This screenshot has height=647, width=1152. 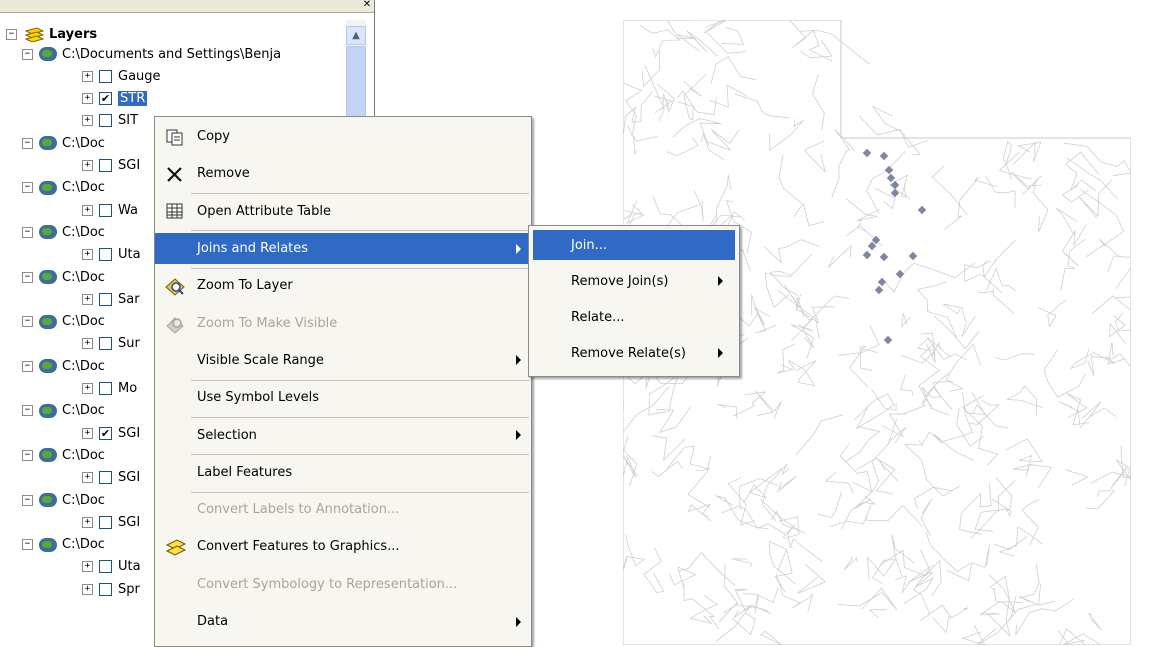 I want to click on submenu-item-remove-relate-s: Remove Relate(s), so click(x=634, y=353).